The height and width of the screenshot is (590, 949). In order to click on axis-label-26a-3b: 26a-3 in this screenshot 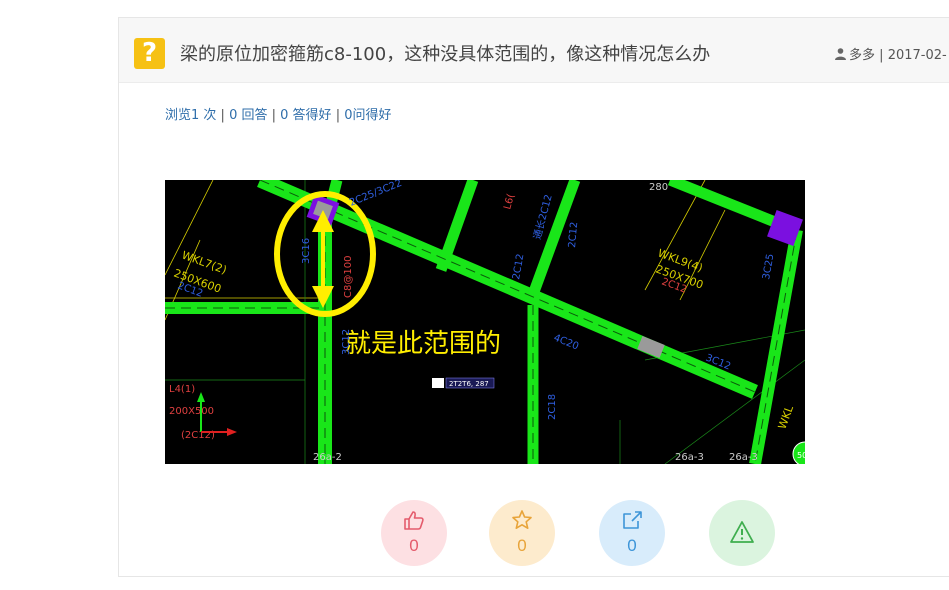, I will do `click(743, 457)`.